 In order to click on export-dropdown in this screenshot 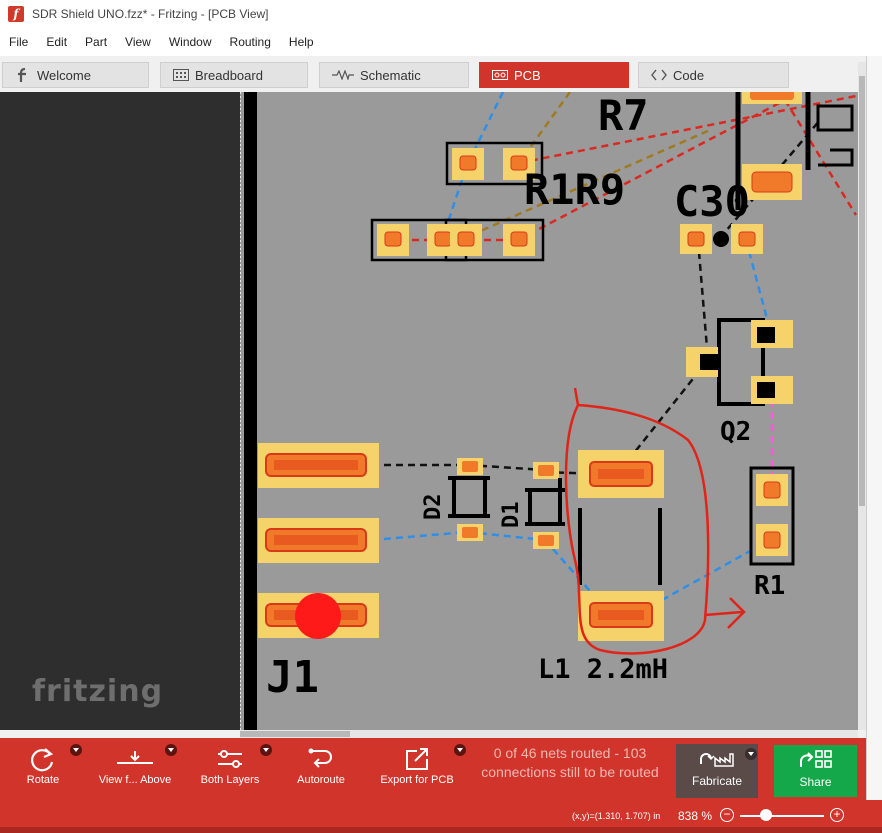, I will do `click(460, 750)`.